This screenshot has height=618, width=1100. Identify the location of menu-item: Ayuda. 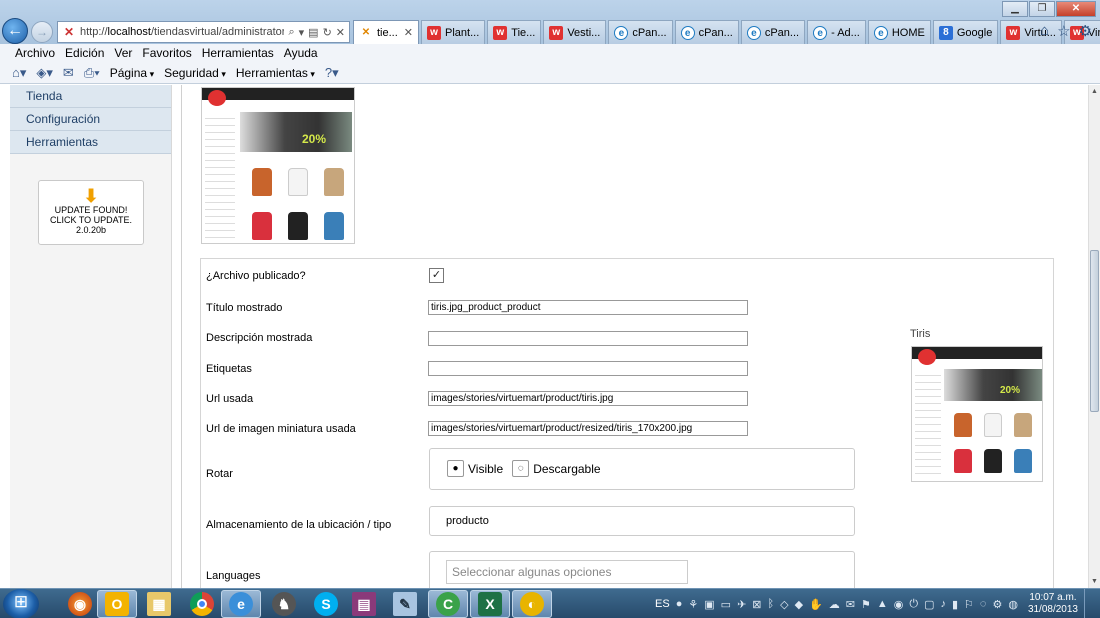
(301, 53).